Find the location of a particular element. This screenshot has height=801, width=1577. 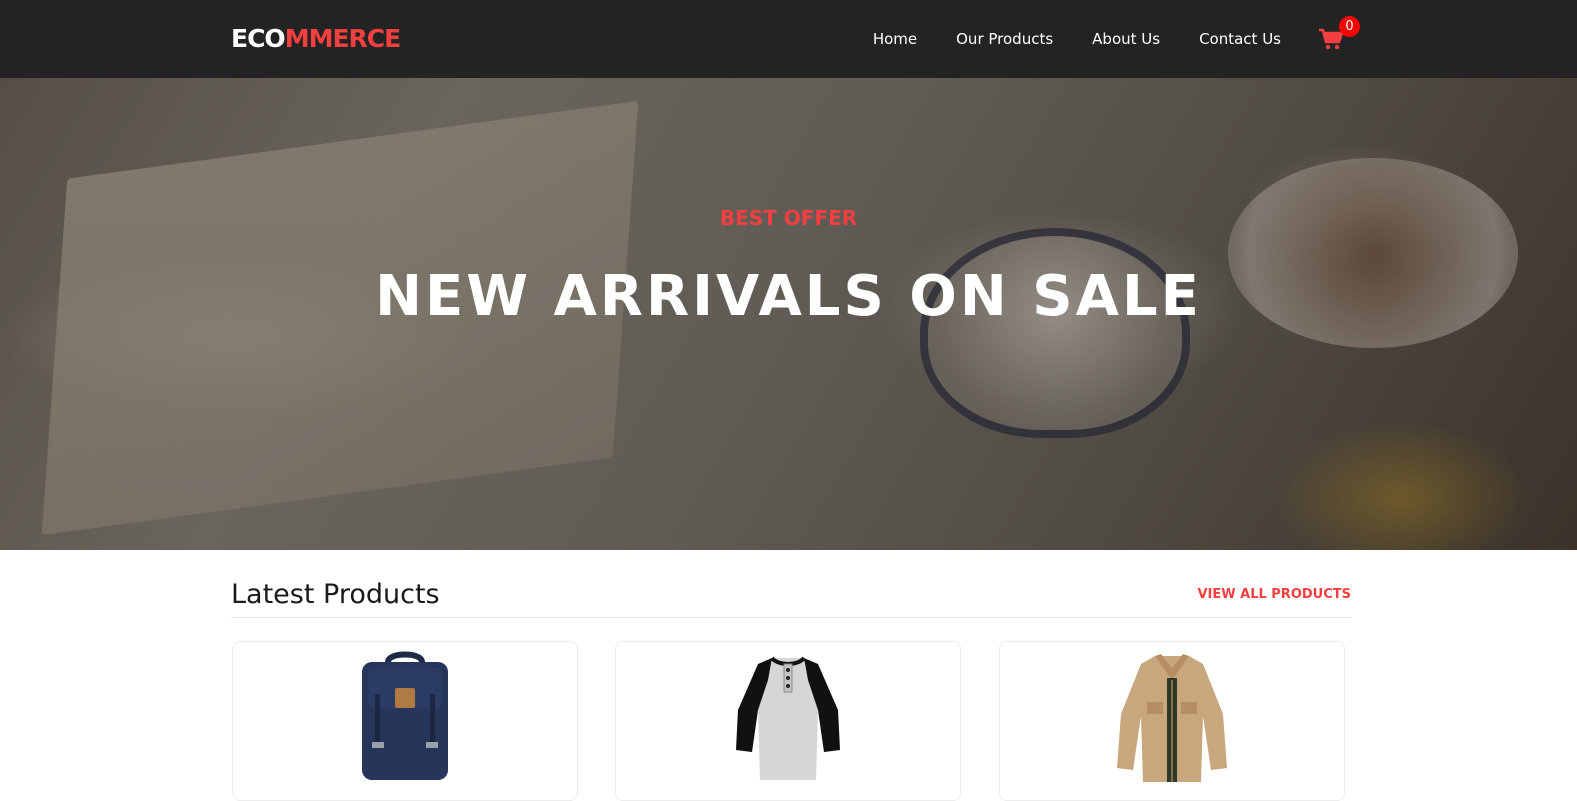

nav-contact-us: Contact Us is located at coordinates (1240, 39).